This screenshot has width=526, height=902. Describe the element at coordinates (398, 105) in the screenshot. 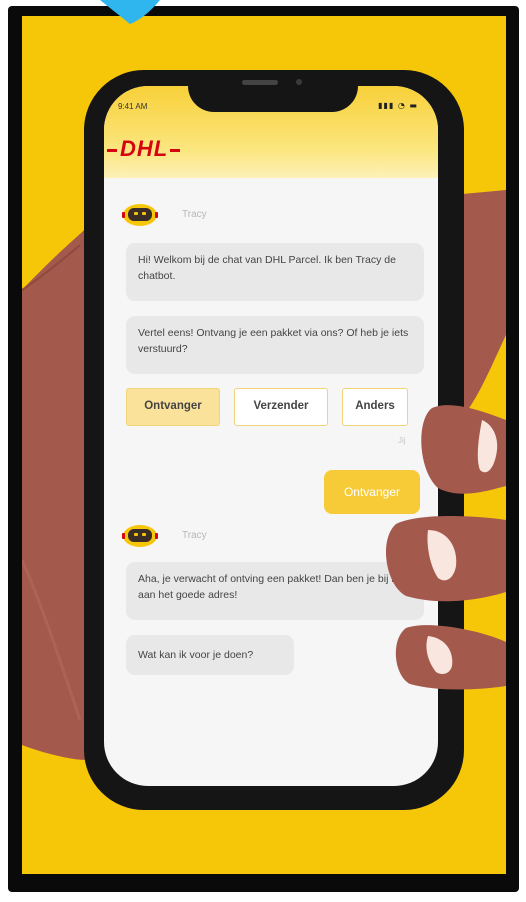

I see `status-icons: ▮▮▮ ◔ ▬` at that location.